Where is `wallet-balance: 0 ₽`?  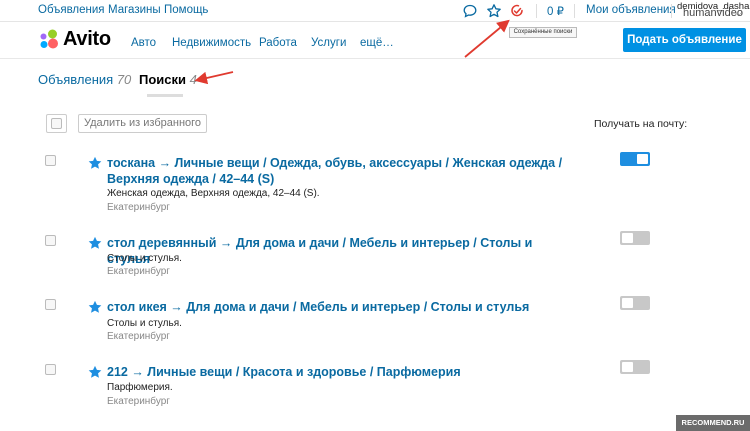 wallet-balance: 0 ₽ is located at coordinates (555, 11).